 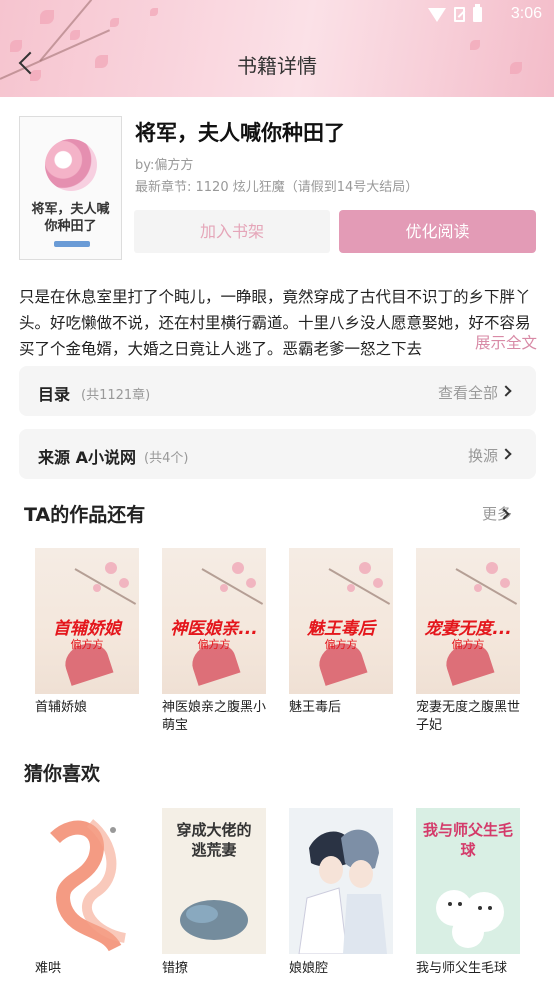 What do you see at coordinates (526, 13) in the screenshot?
I see `status-time: 3:06` at bounding box center [526, 13].